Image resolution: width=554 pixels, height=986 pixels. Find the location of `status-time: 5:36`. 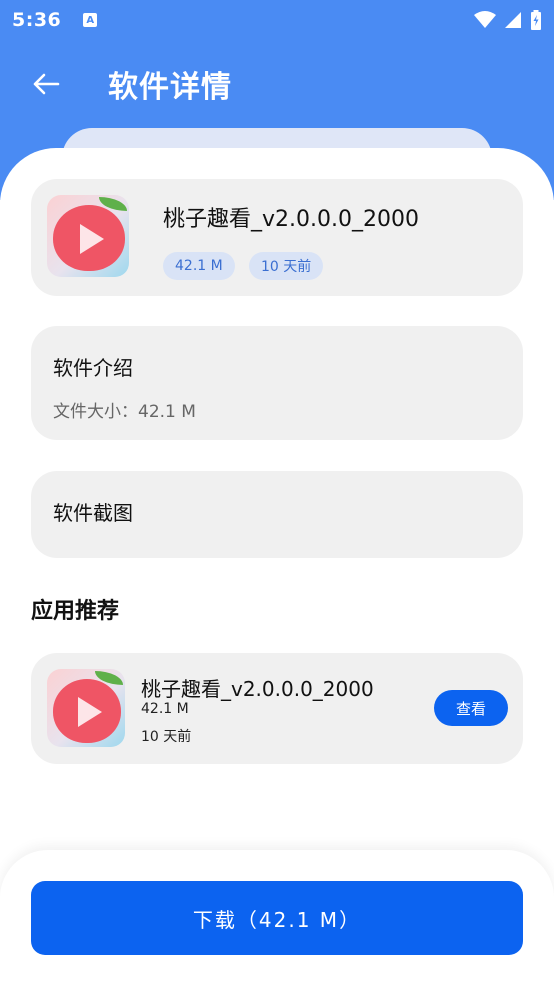

status-time: 5:36 is located at coordinates (37, 20).